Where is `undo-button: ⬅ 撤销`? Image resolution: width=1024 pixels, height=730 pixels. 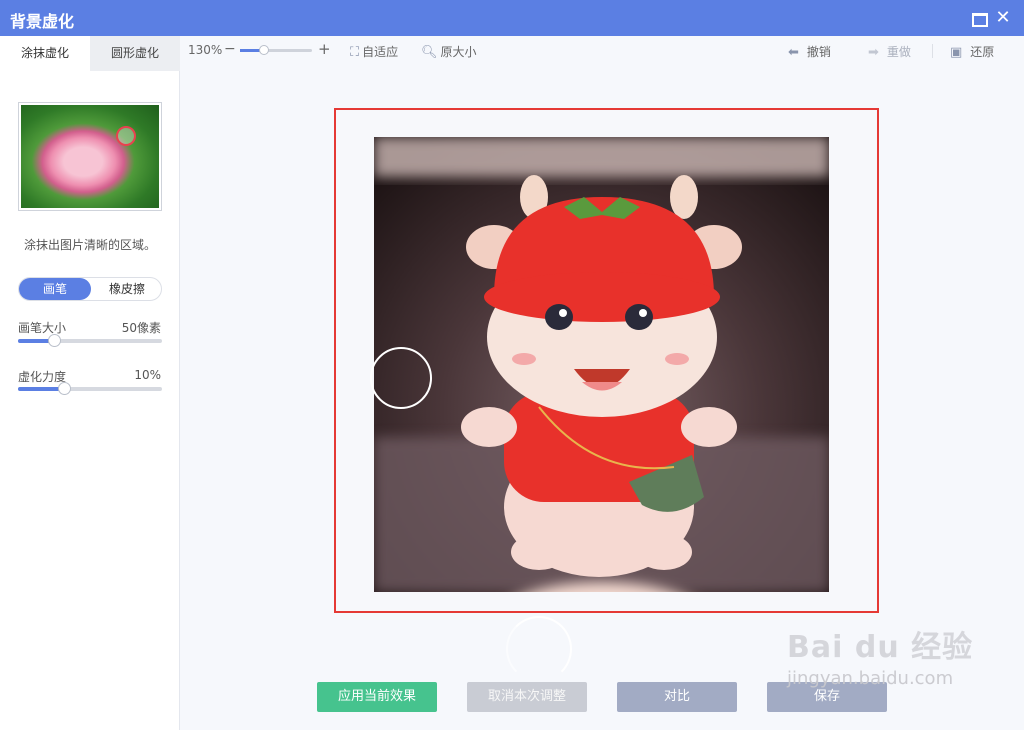 undo-button: ⬅ 撤销 is located at coordinates (809, 51).